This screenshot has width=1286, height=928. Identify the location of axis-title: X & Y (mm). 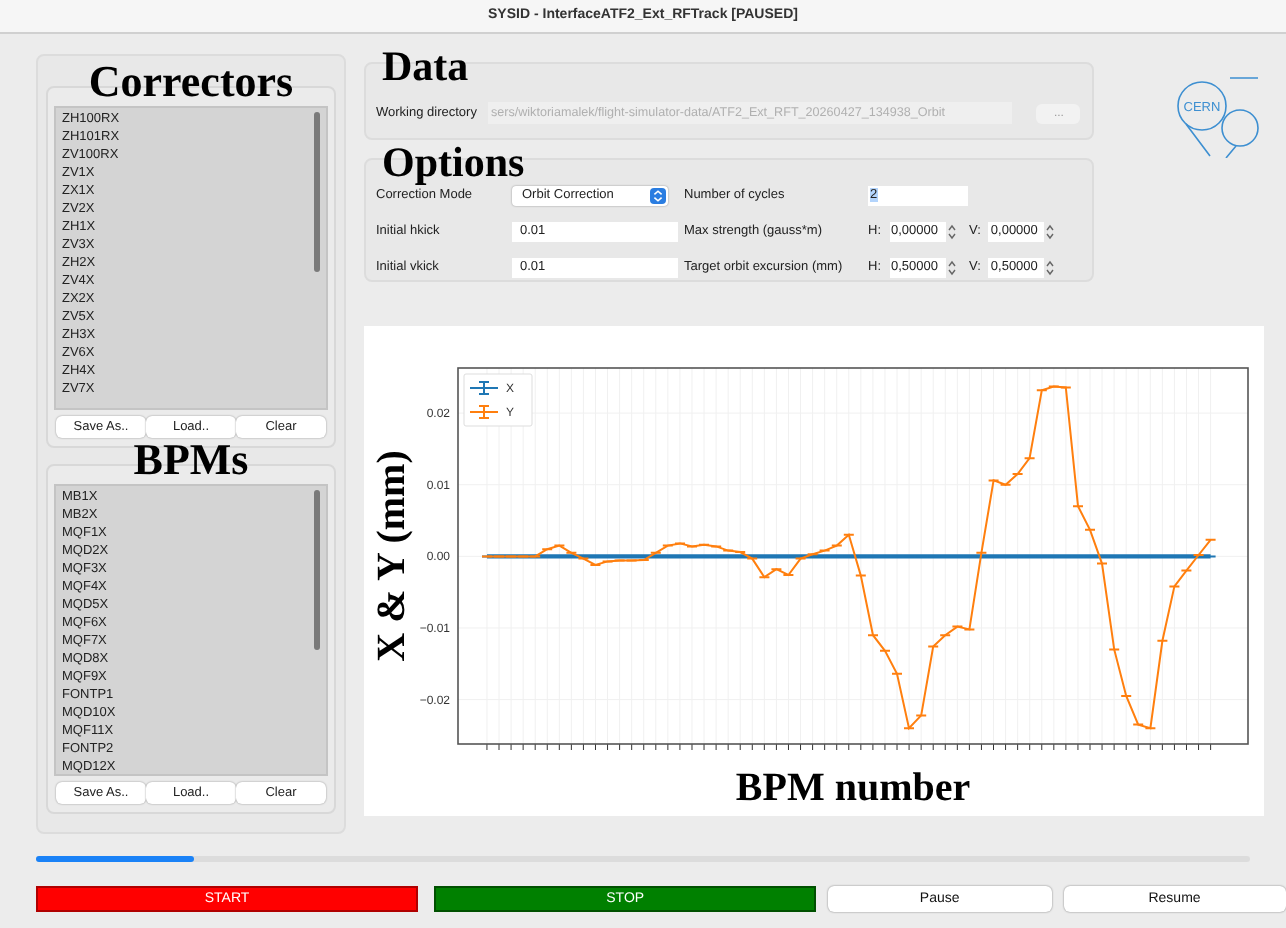
(392, 556).